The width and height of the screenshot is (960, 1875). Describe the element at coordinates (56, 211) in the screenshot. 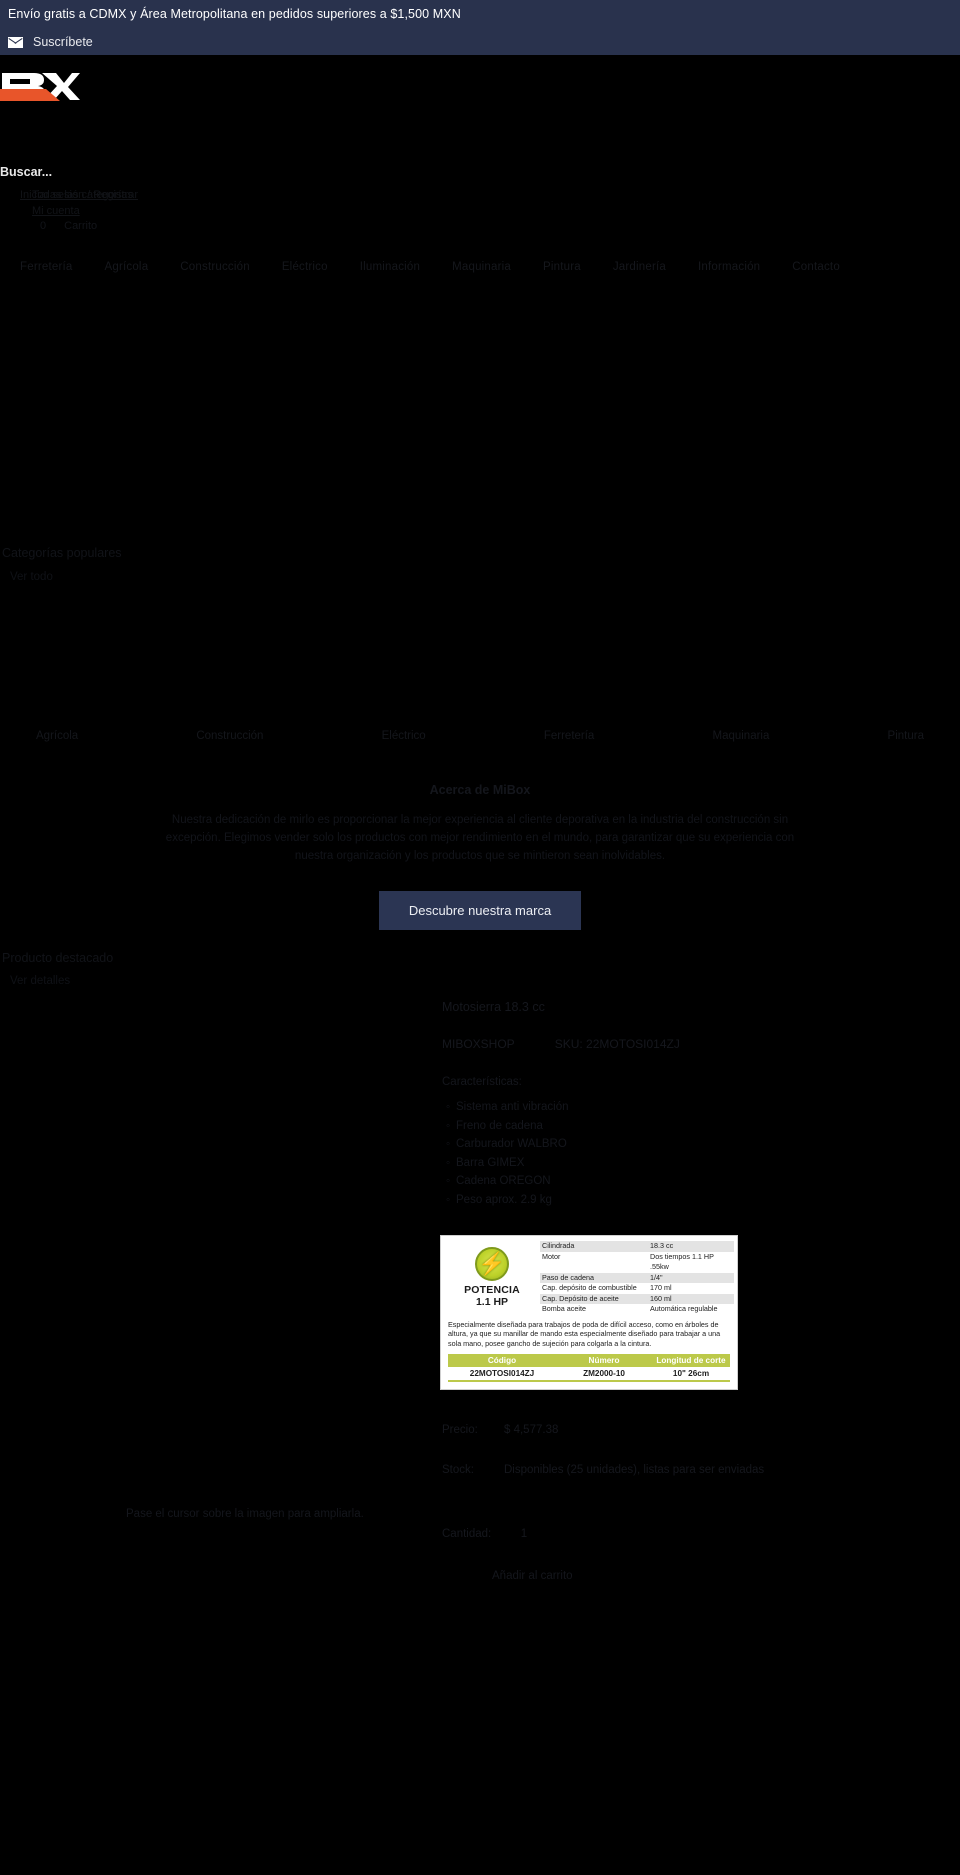

I see `my-account-link: Mi cuenta` at that location.